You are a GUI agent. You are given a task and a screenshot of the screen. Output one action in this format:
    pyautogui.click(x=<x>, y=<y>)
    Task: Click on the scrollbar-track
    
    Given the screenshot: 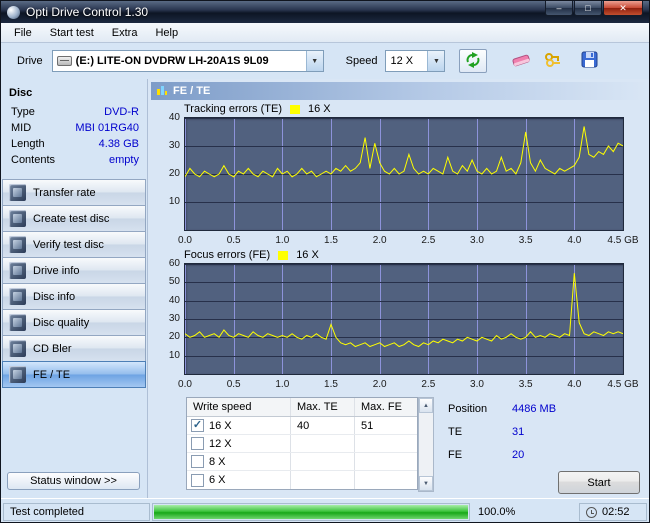 What is the action you would take?
    pyautogui.click(x=426, y=444)
    